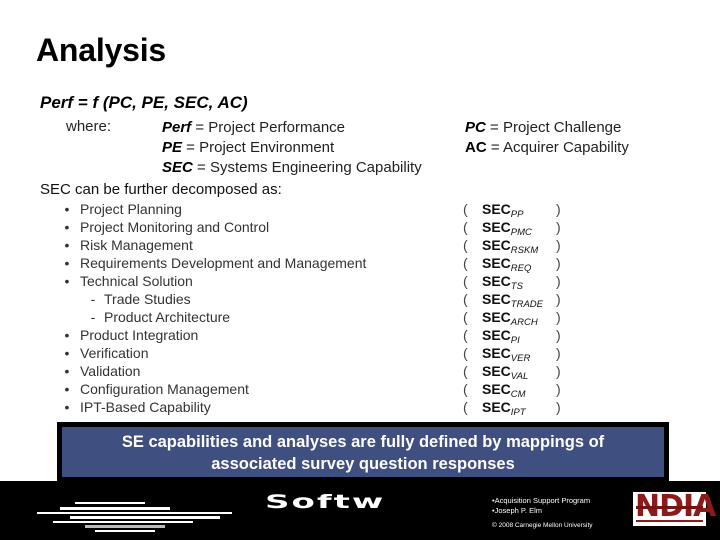 The width and height of the screenshot is (720, 540). Describe the element at coordinates (213, 407) in the screenshot. I see `list-item: • IPT-Based Capability` at that location.